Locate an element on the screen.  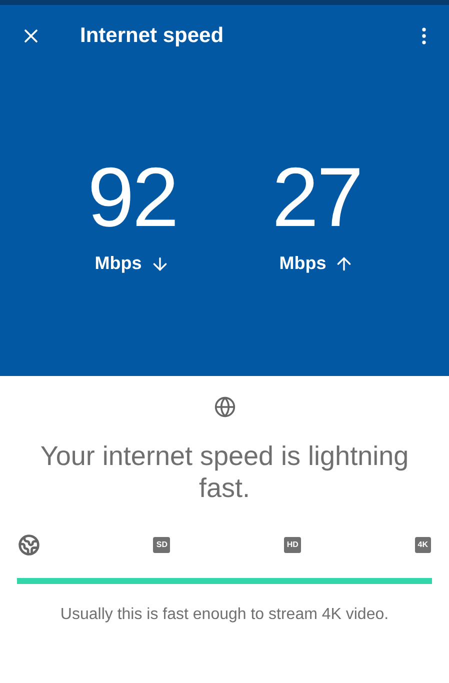
result-caption: Usually this is fast enough to stream 4K video. is located at coordinates (224, 615).